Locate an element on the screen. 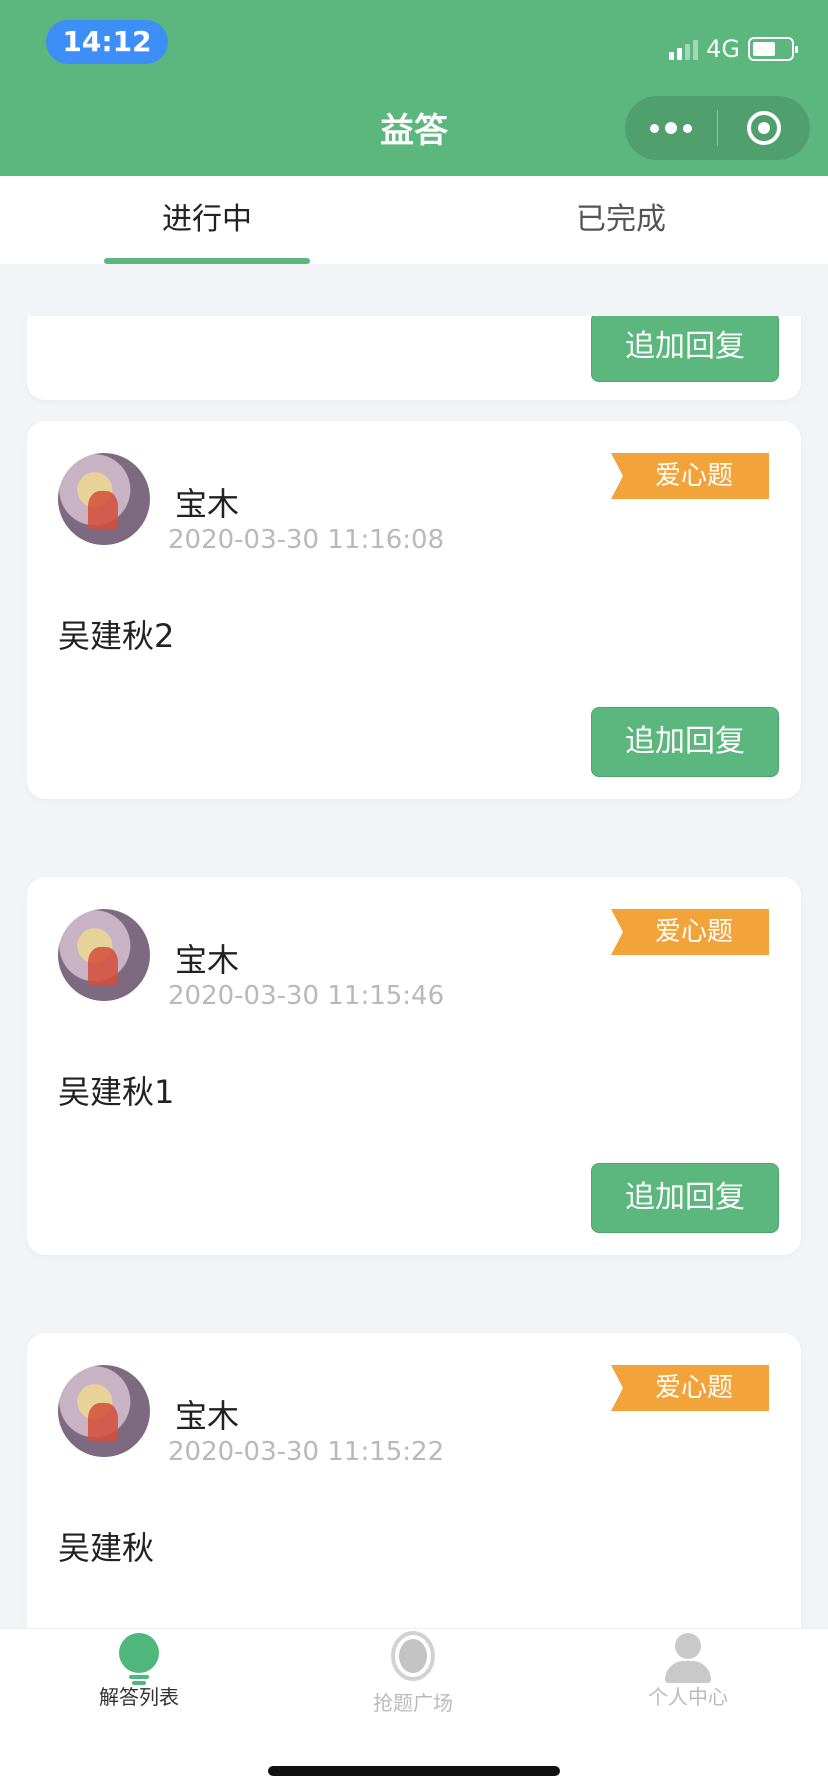 This screenshot has height=1792, width=828. home-indicator is located at coordinates (414, 1771).